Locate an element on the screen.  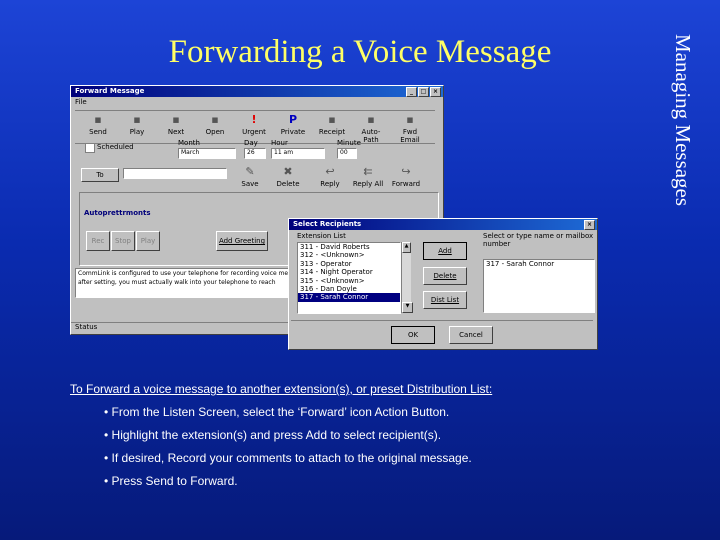
dist-list-button: Dist List is located at coordinates (445, 300).